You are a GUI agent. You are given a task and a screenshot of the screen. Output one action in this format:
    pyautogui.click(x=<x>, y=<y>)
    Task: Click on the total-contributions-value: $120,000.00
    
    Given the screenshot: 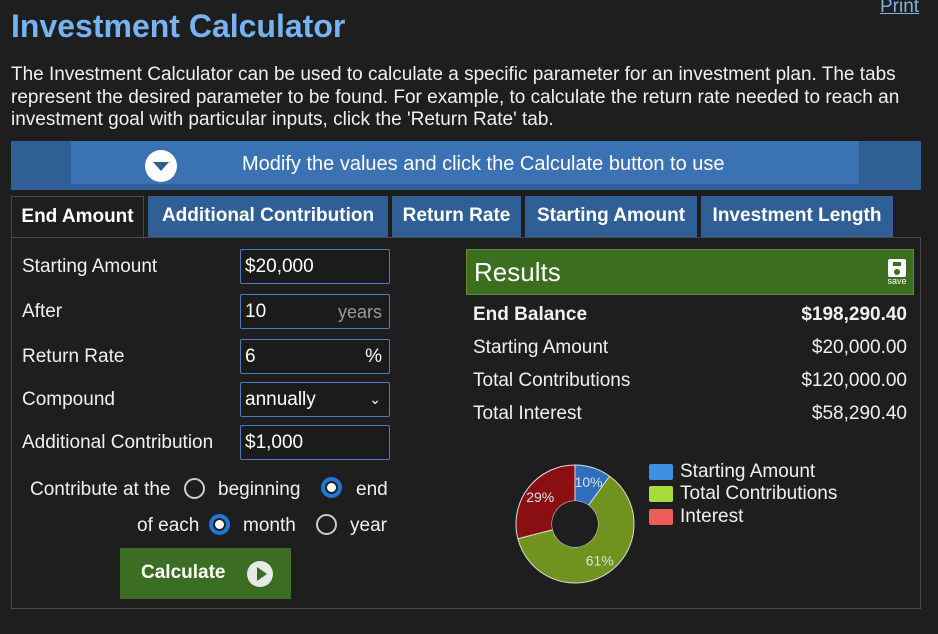 What is the action you would take?
    pyautogui.click(x=854, y=380)
    